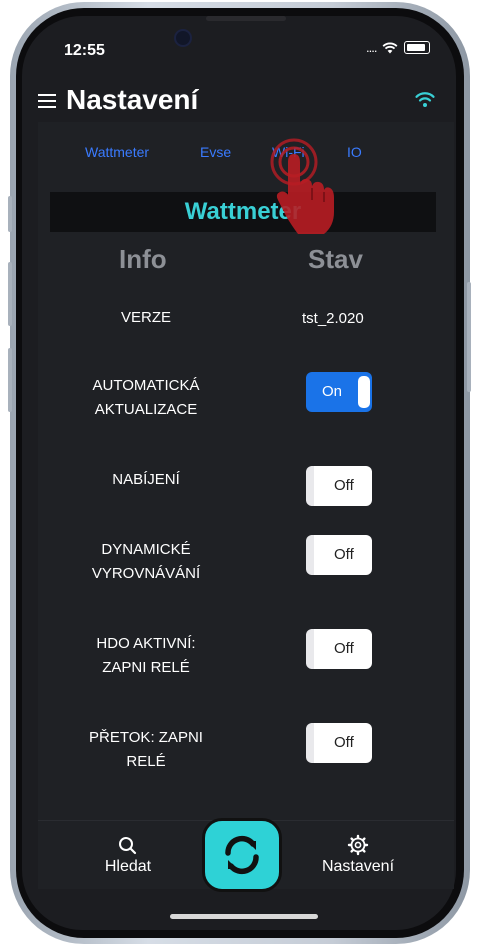  What do you see at coordinates (48, 101) in the screenshot?
I see `menu-icon` at bounding box center [48, 101].